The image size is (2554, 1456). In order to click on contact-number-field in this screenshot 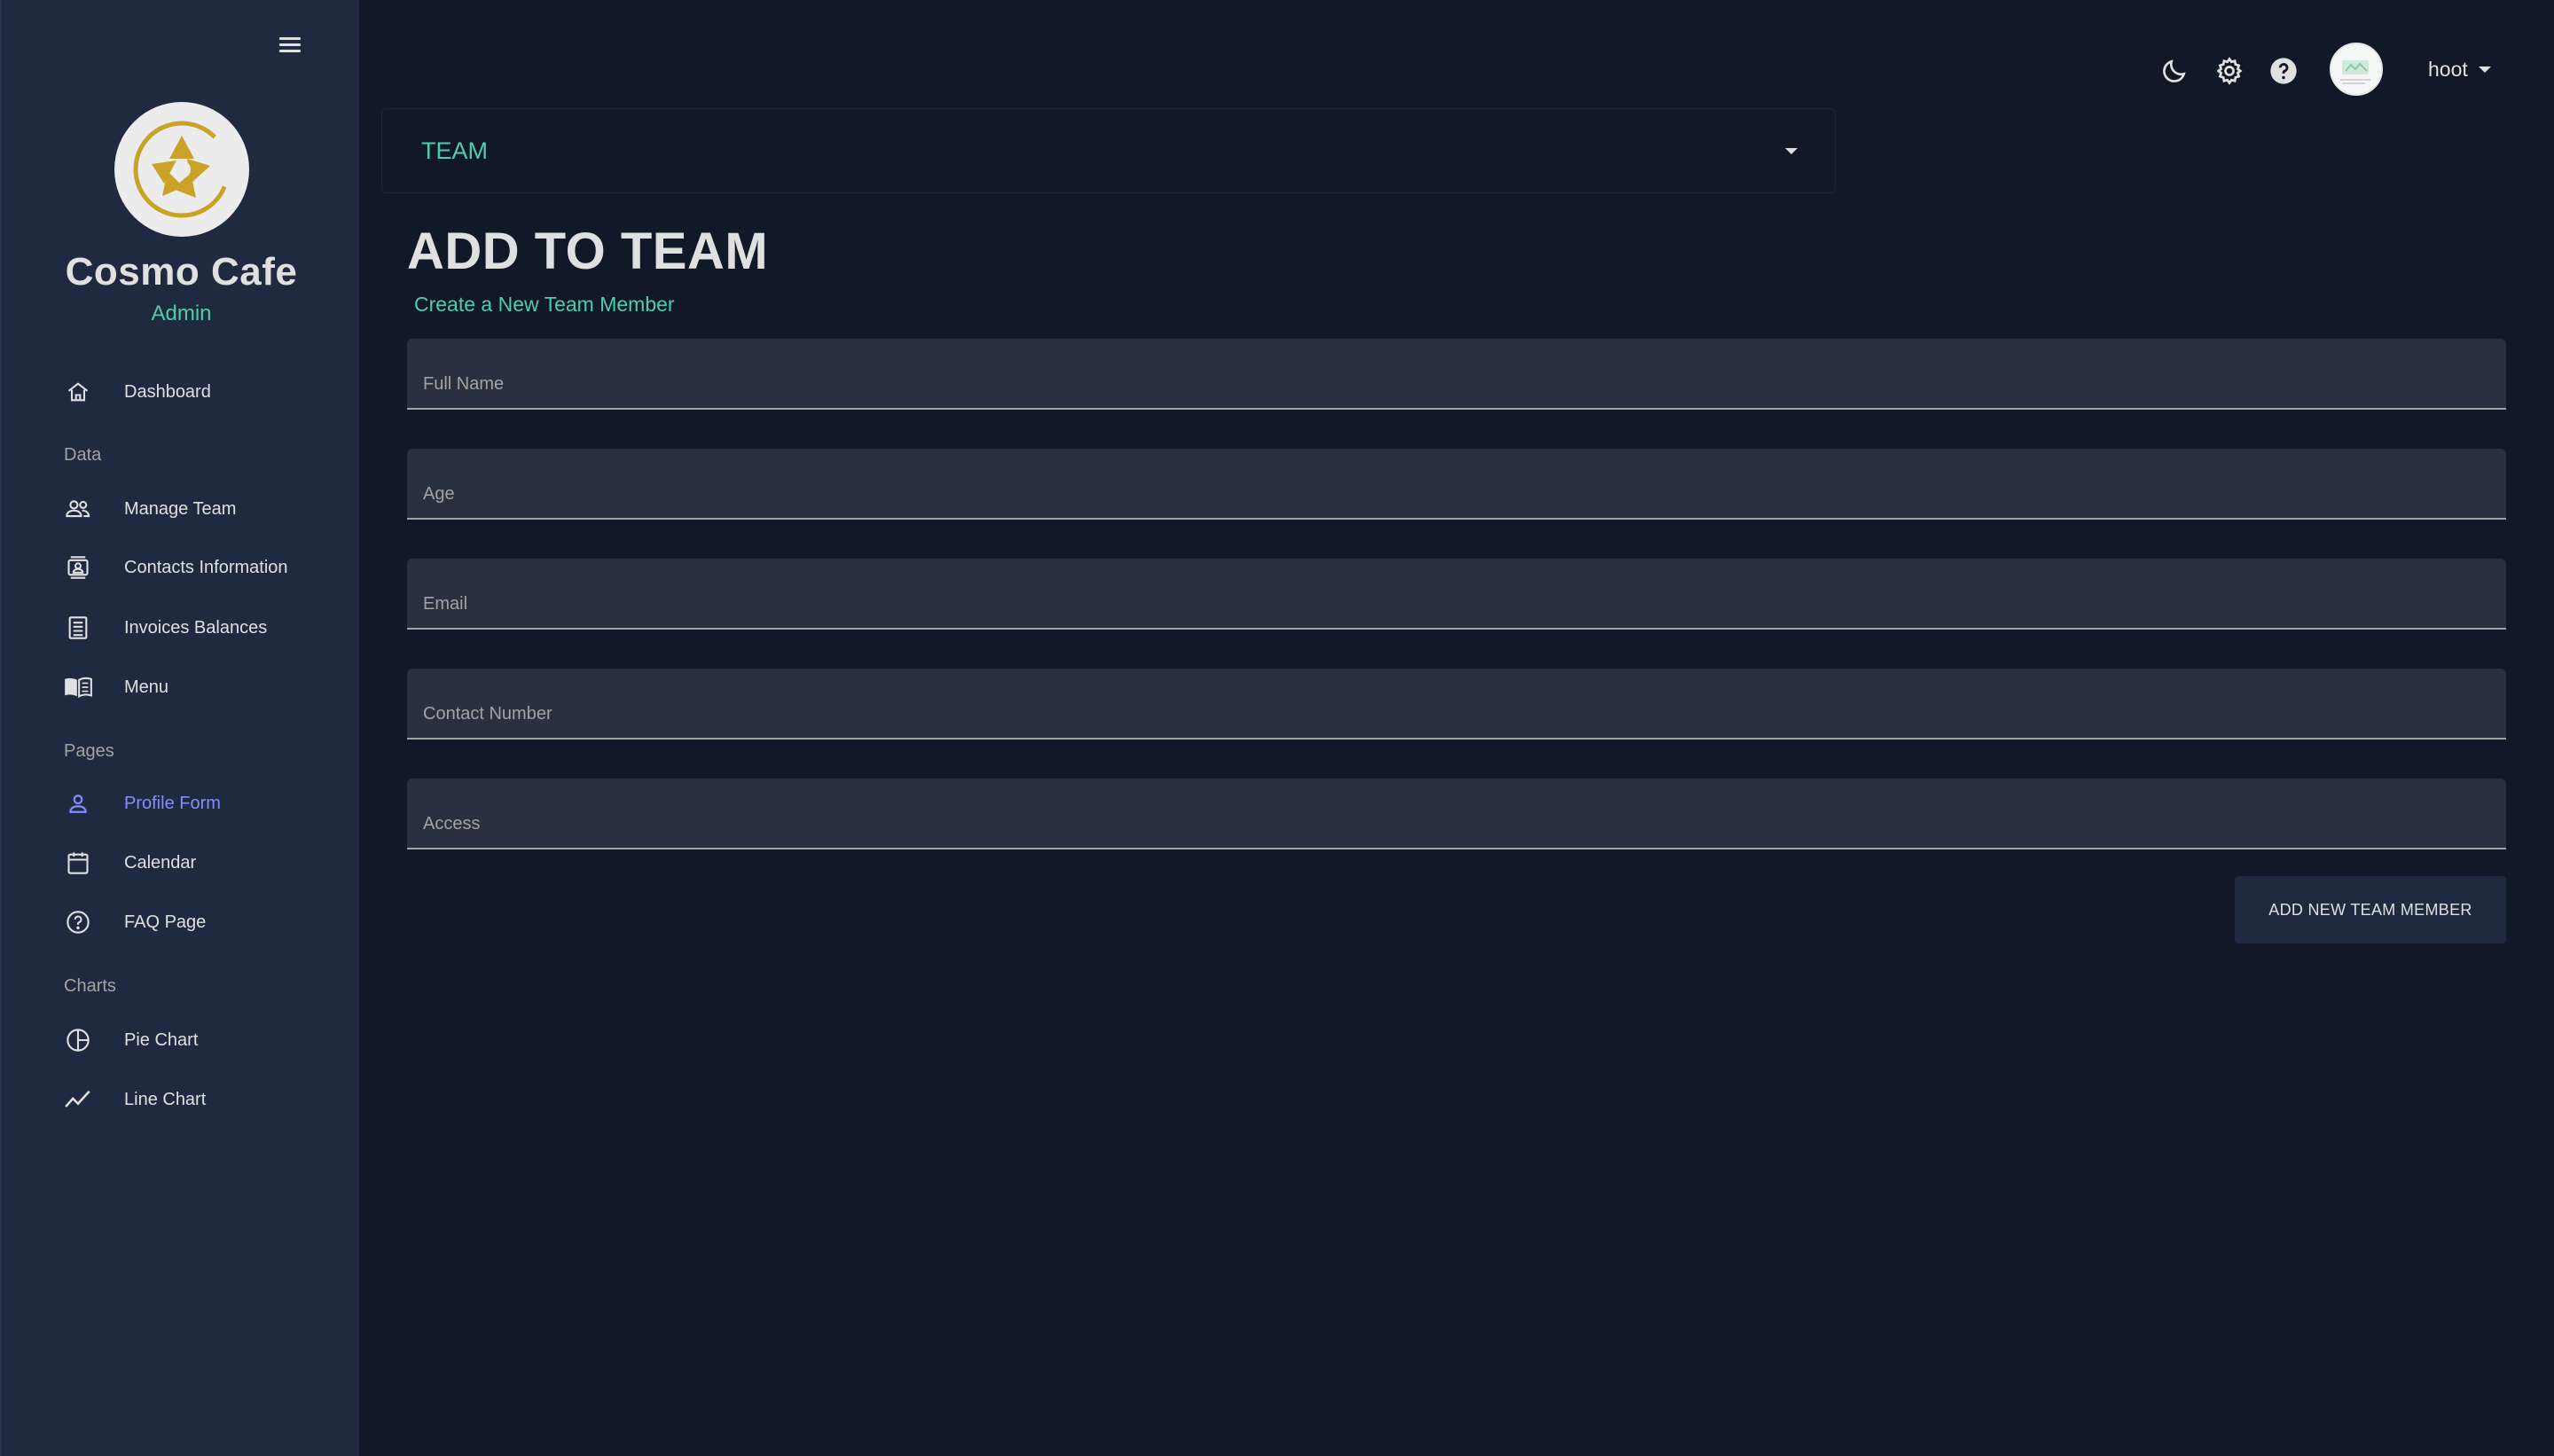, I will do `click(1456, 704)`.